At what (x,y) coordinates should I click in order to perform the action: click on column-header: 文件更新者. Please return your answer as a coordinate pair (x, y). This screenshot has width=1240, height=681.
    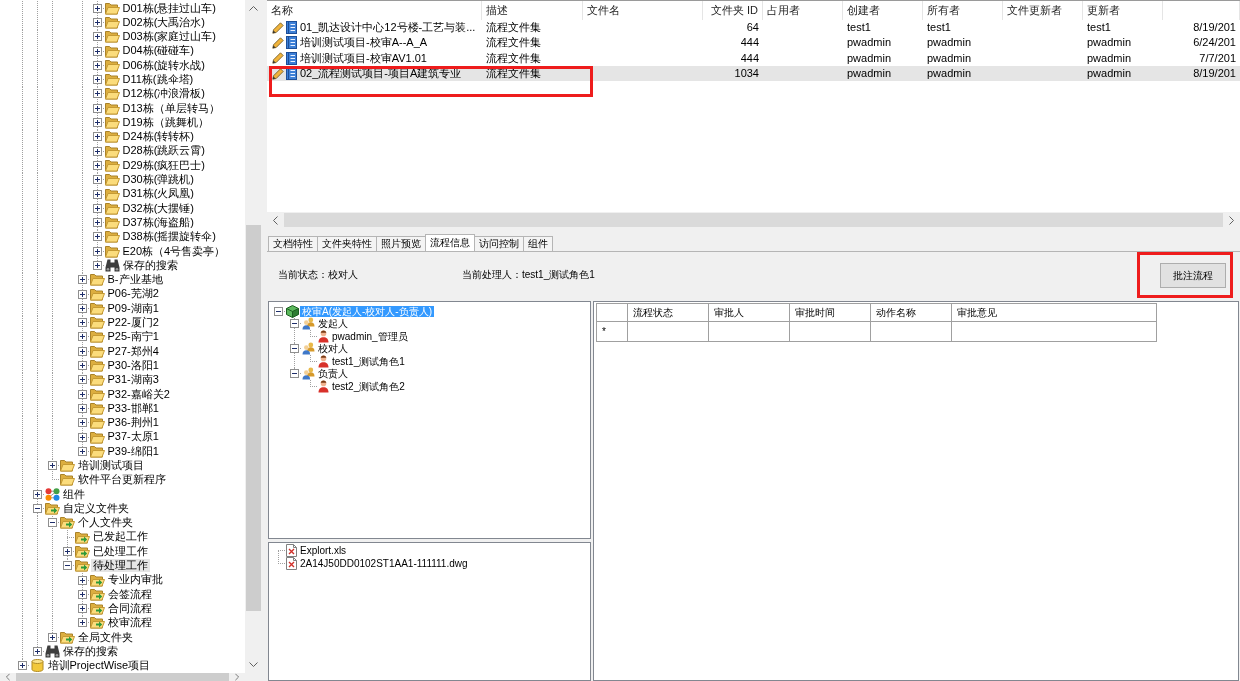
    Looking at the image, I should click on (1043, 10).